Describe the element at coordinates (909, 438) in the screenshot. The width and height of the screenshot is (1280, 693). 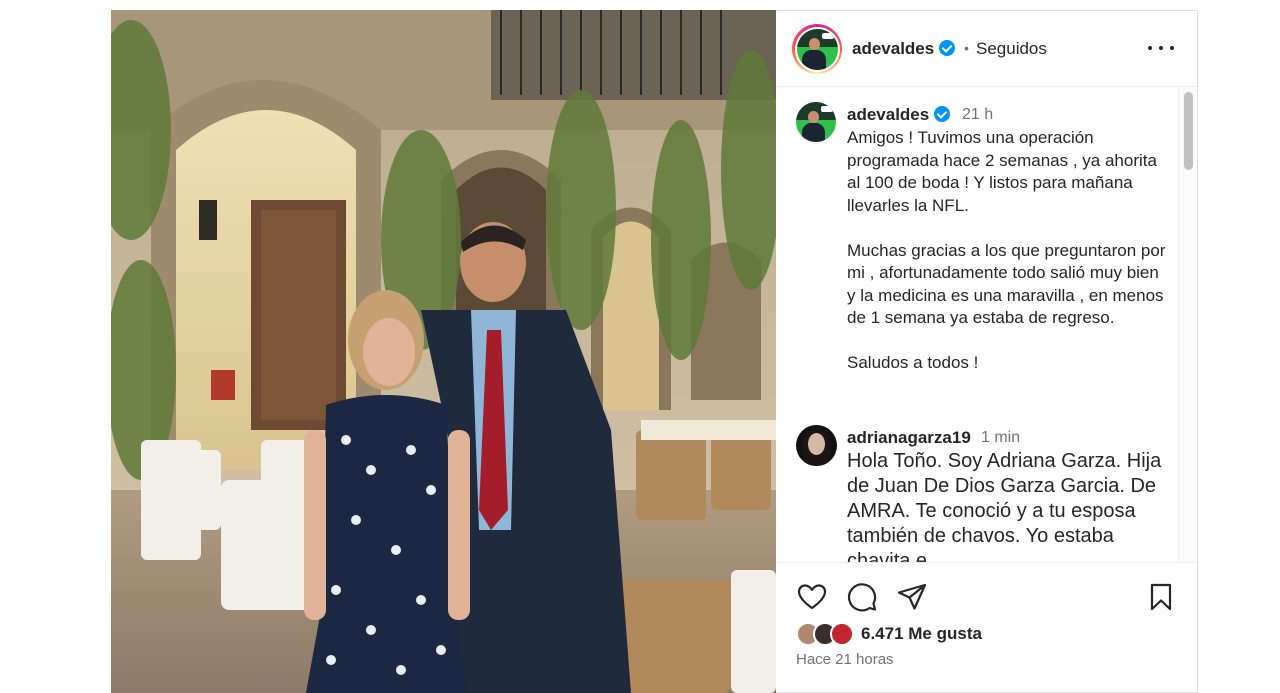
I see `commenter-username: adrianagarza19` at that location.